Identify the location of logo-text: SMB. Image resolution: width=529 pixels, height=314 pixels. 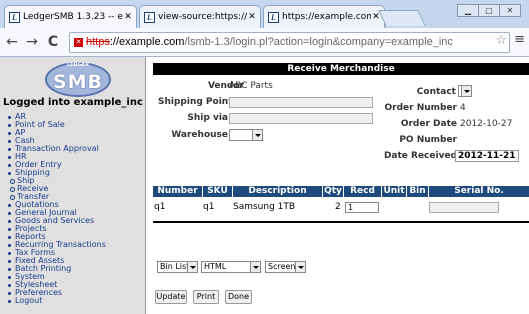
(78, 82).